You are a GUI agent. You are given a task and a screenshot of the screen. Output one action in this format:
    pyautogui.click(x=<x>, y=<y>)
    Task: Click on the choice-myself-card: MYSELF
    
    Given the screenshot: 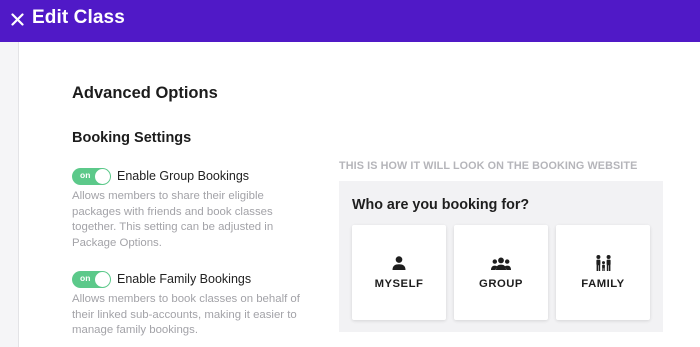 What is the action you would take?
    pyautogui.click(x=399, y=272)
    